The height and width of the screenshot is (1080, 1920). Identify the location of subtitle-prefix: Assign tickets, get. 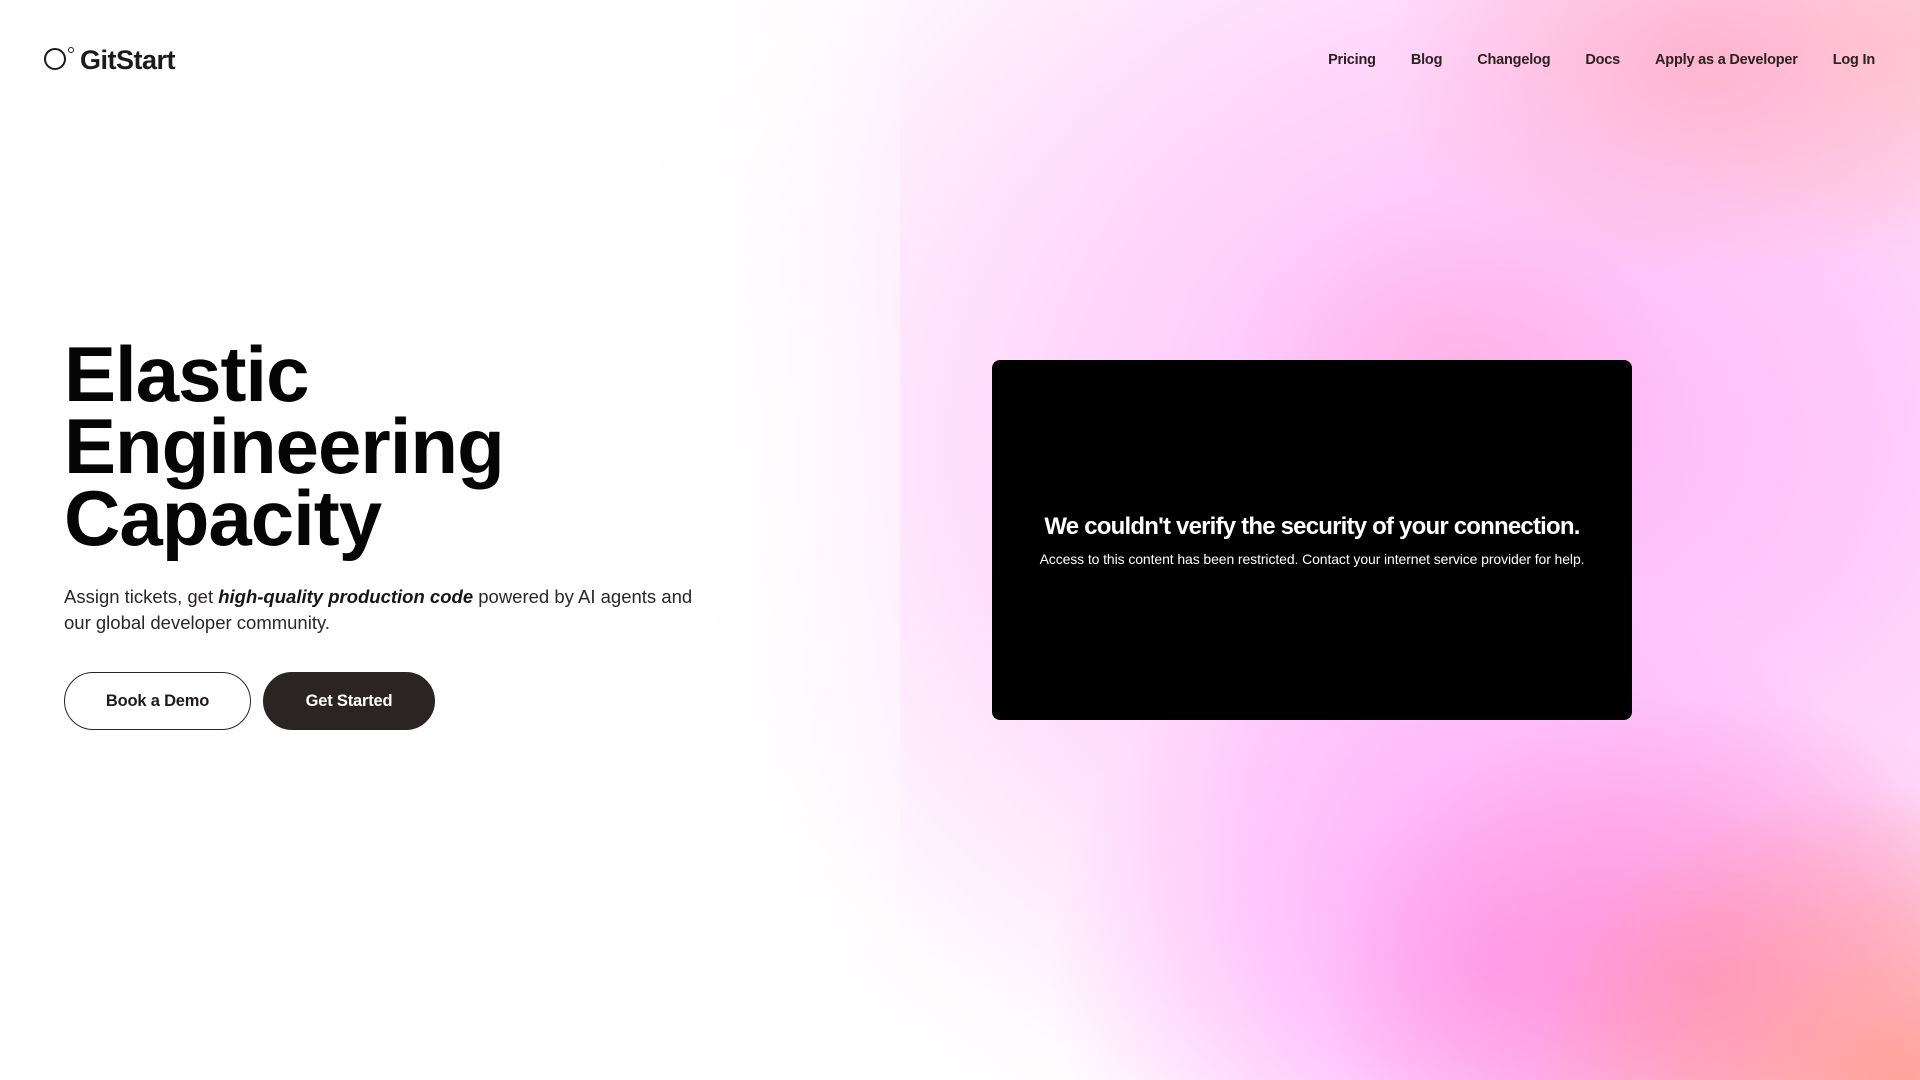
(141, 596).